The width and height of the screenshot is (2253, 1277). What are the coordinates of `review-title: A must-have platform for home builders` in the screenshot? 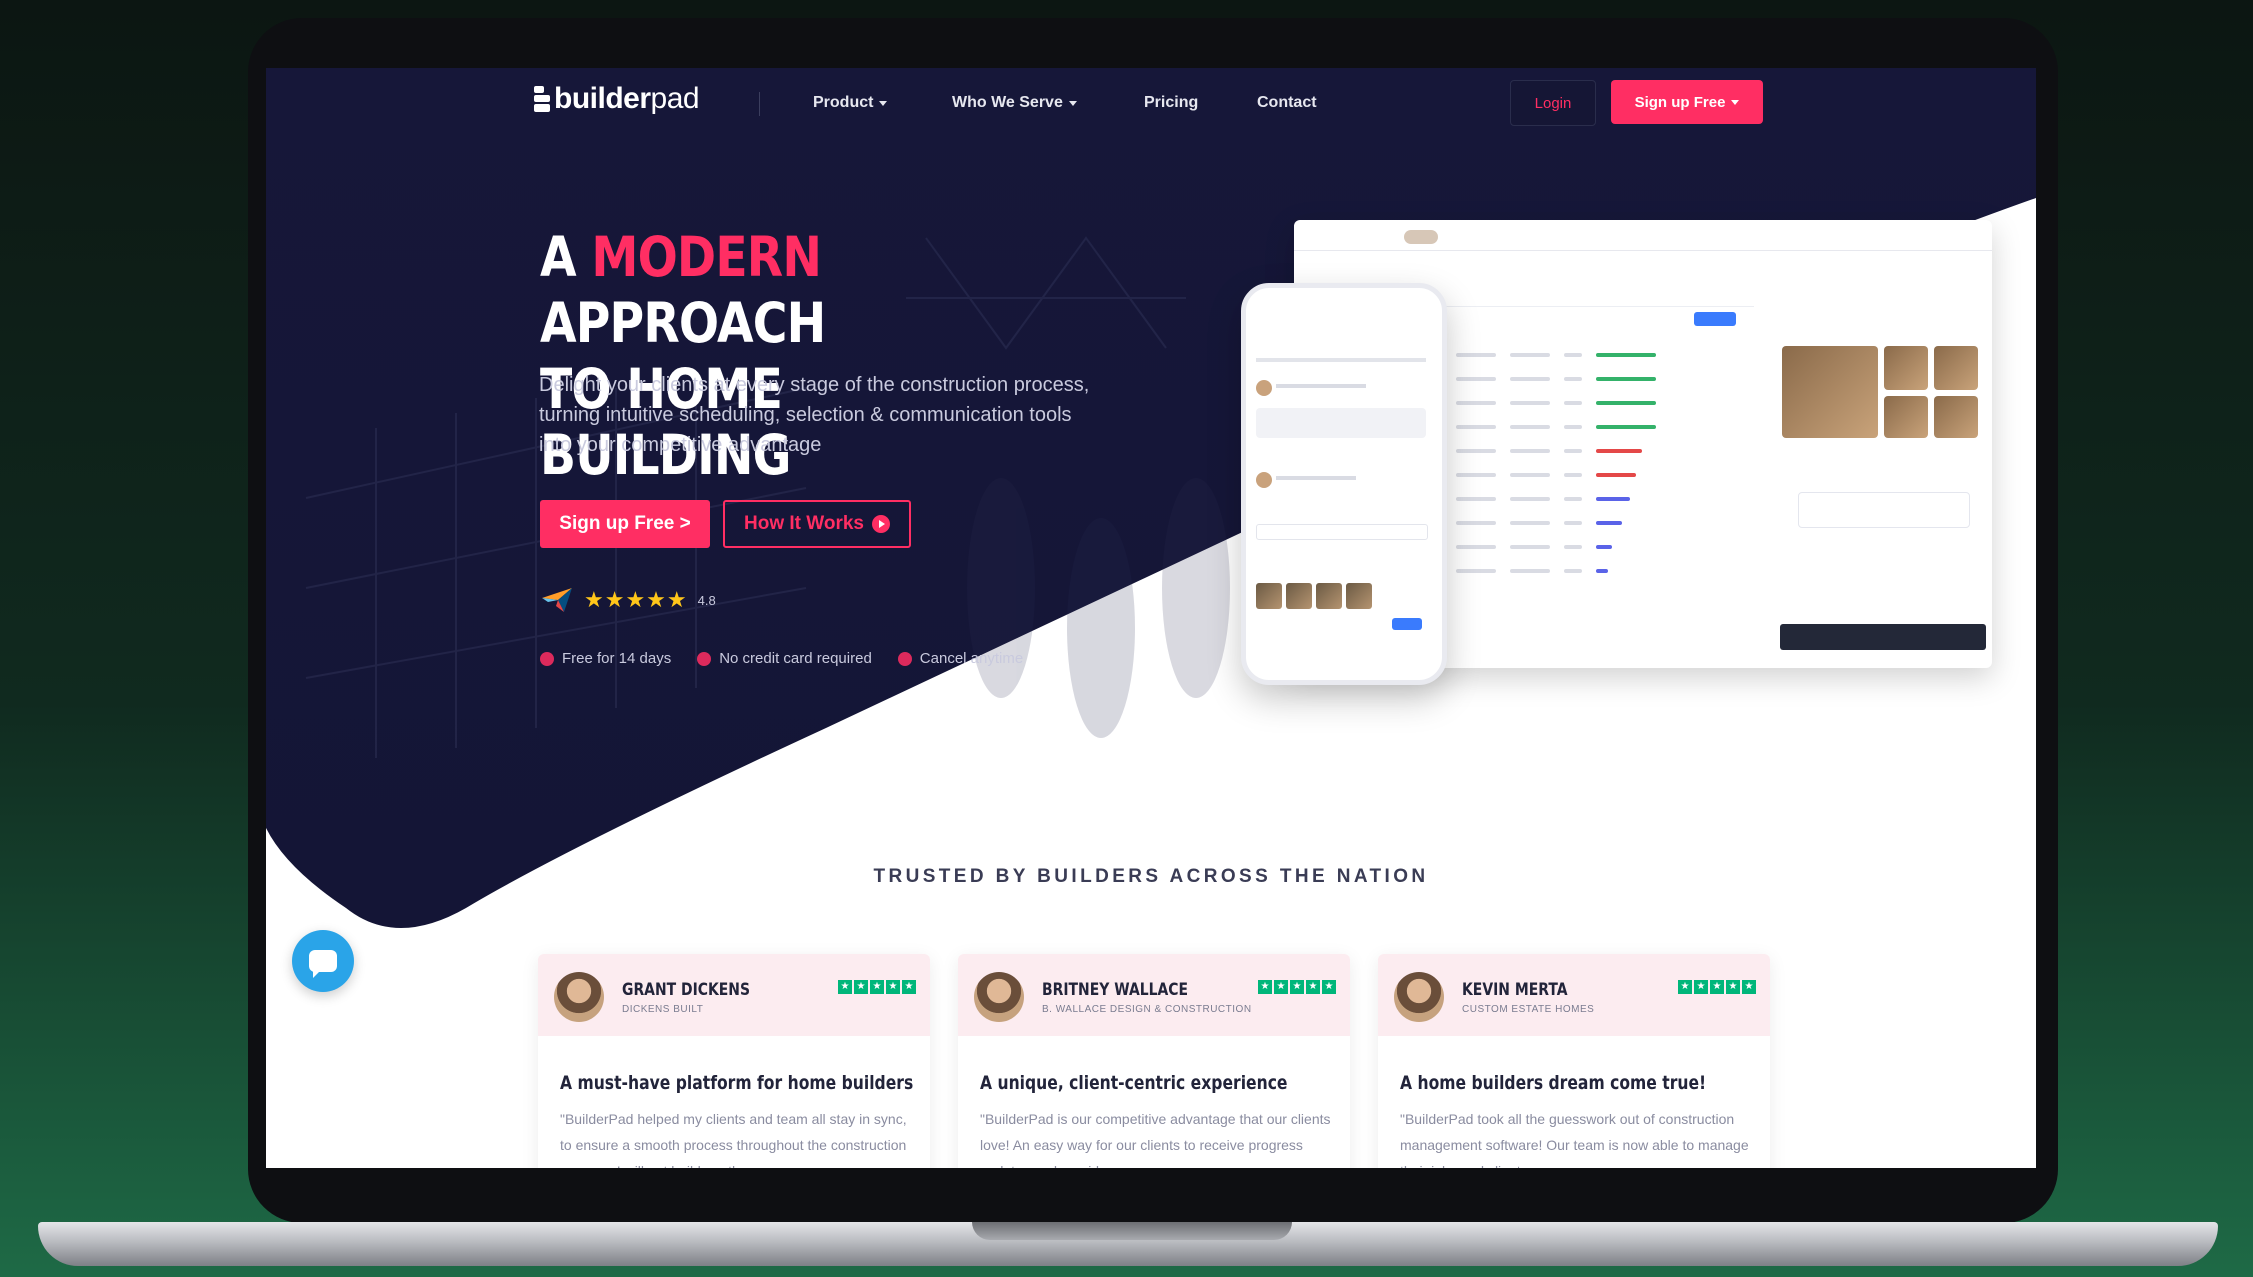 It's located at (737, 1083).